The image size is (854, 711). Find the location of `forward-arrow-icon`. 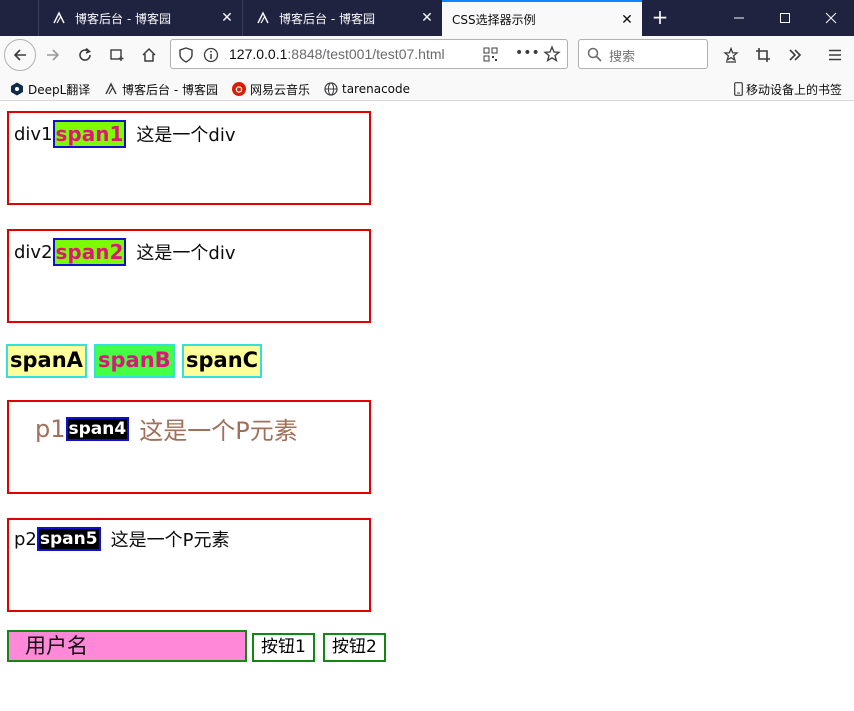

forward-arrow-icon is located at coordinates (53, 55).